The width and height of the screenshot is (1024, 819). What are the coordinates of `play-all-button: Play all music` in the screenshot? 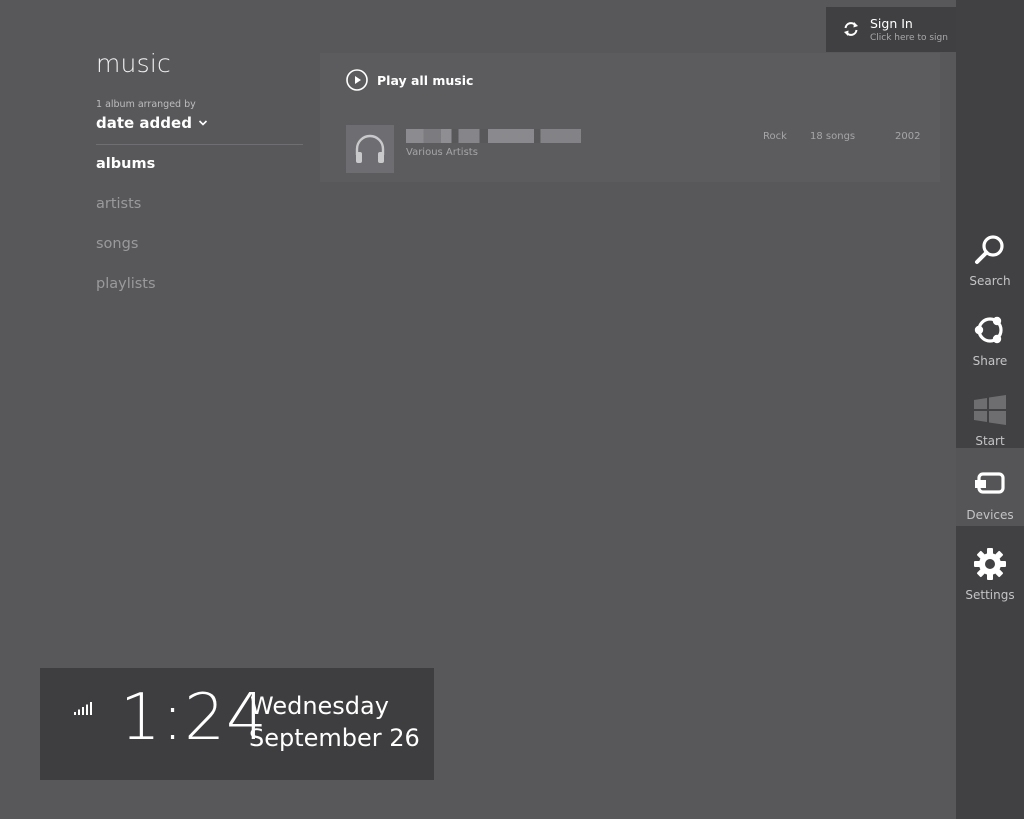 It's located at (409, 80).